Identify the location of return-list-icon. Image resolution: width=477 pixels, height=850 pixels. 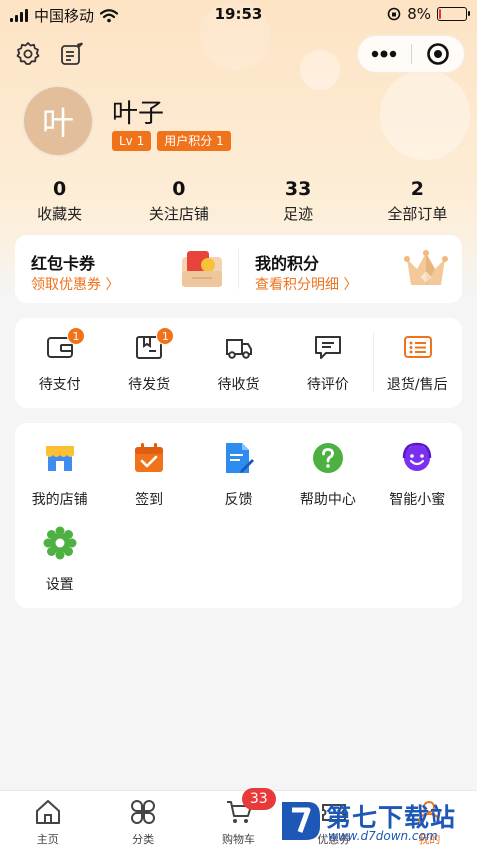
(417, 347).